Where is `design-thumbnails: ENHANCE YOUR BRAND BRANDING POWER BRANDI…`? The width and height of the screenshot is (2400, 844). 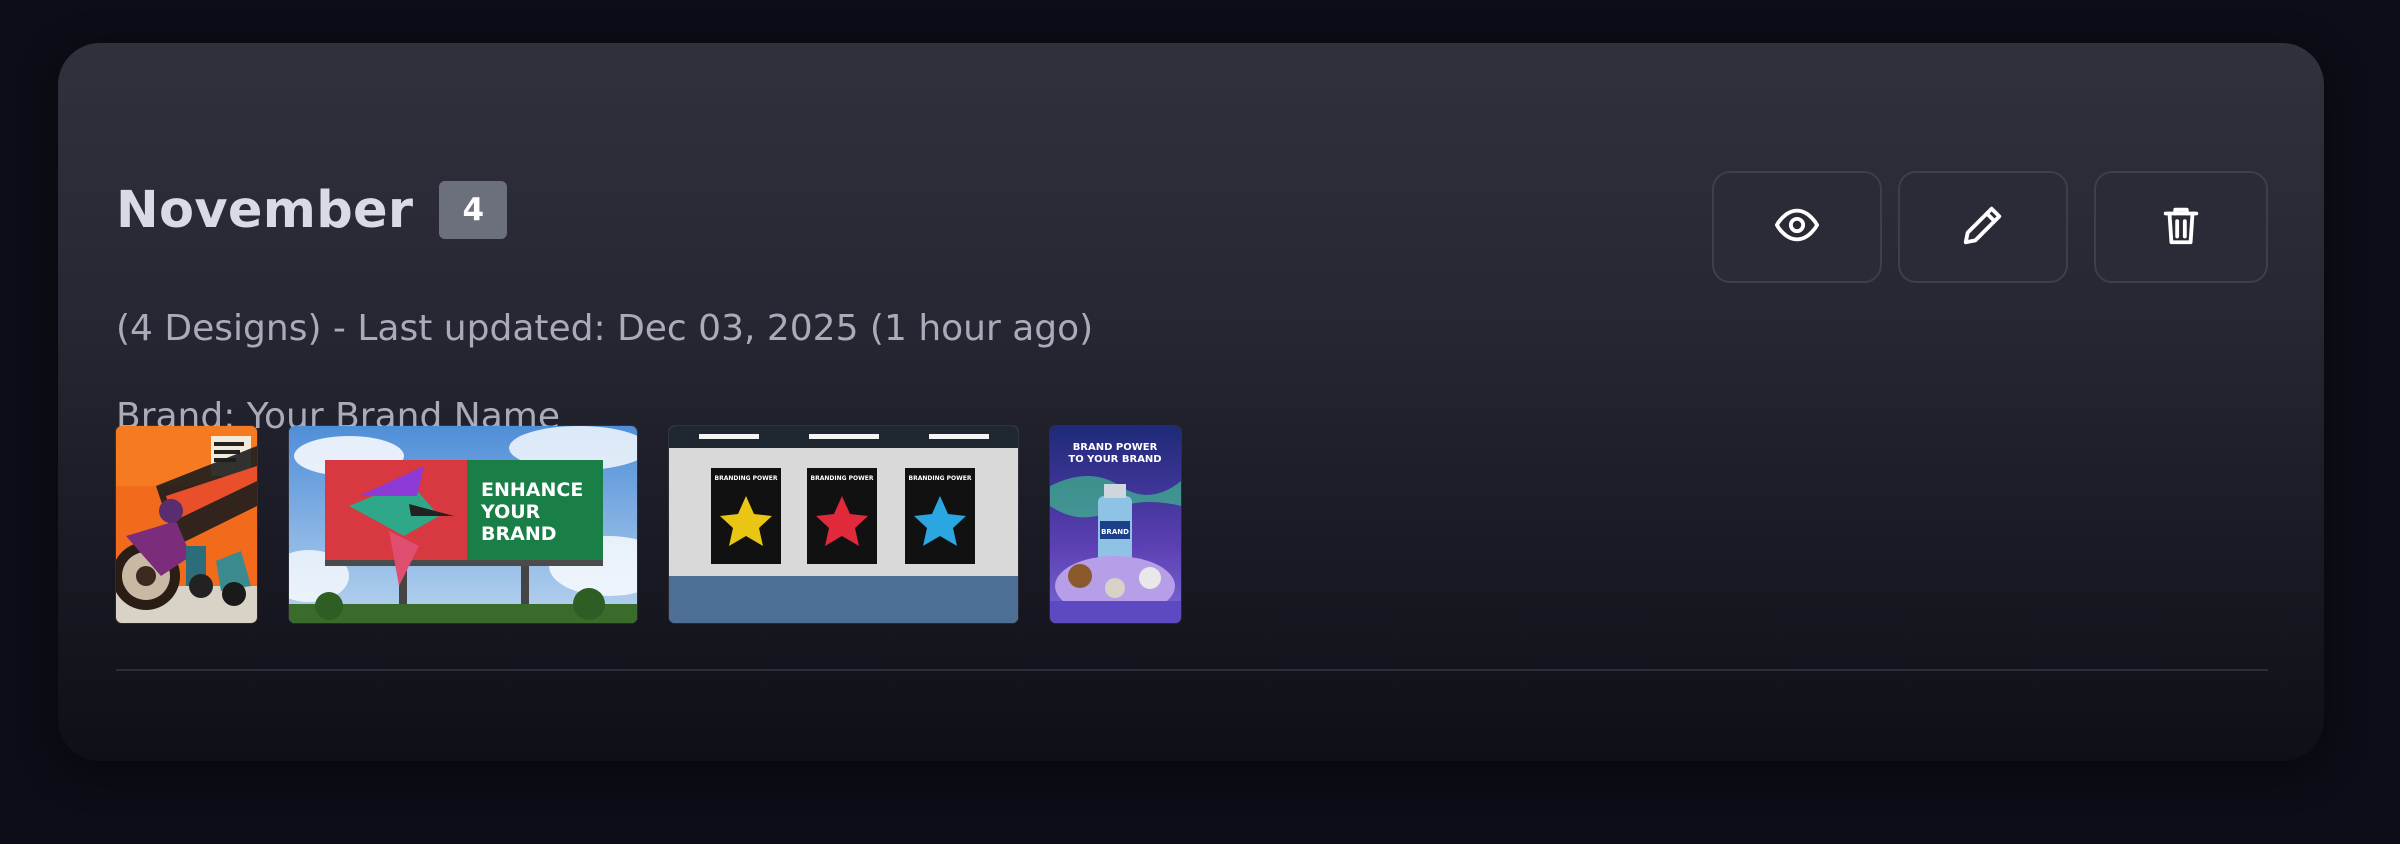 design-thumbnails: ENHANCE YOUR BRAND BRANDING POWER BRANDI… is located at coordinates (664, 524).